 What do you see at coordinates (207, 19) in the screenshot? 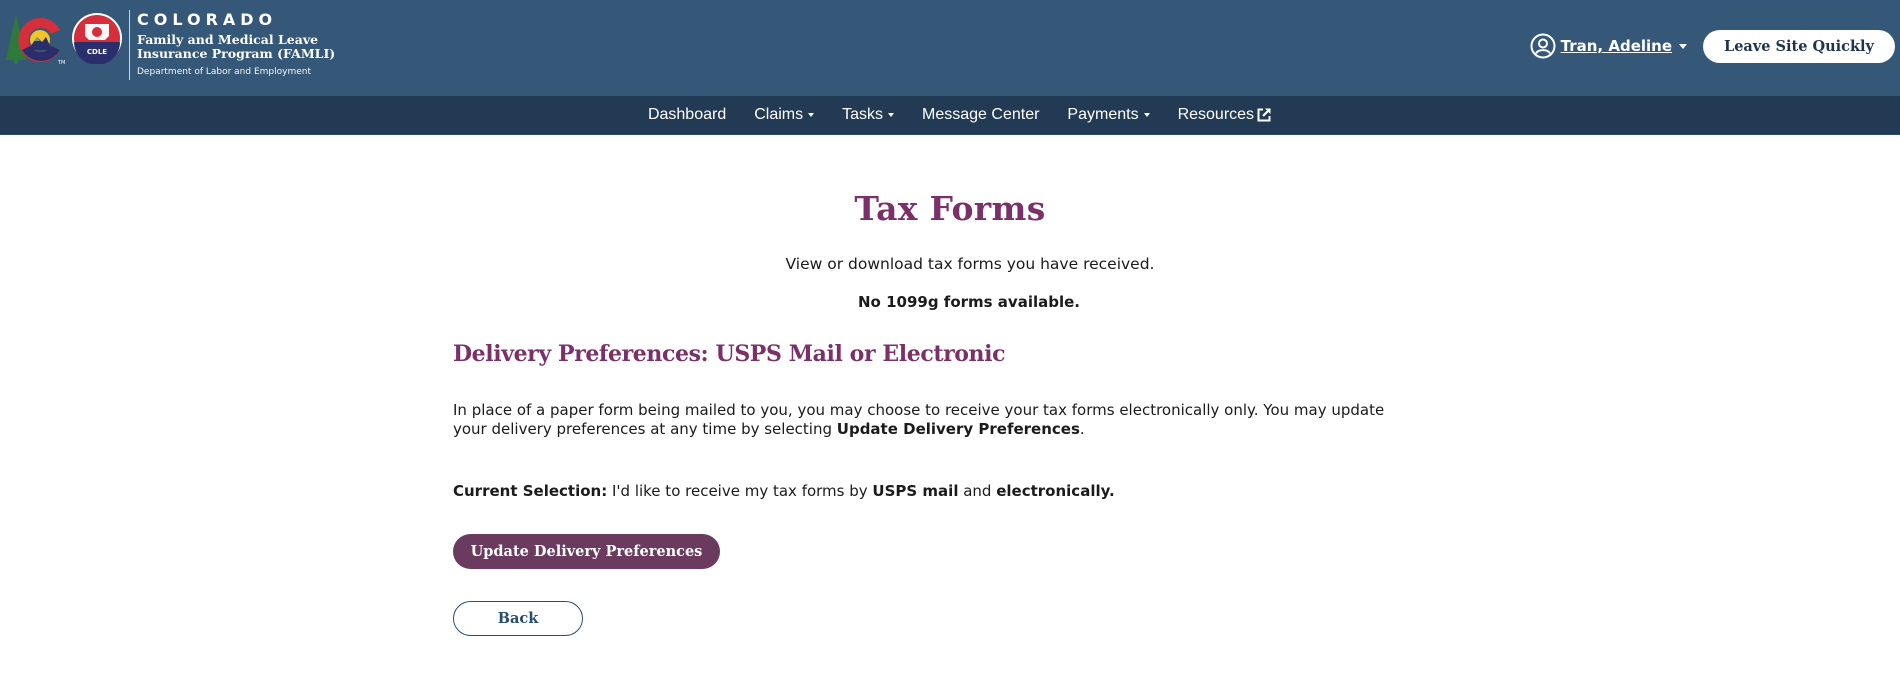
I see `logo-state-name: COLORADO` at bounding box center [207, 19].